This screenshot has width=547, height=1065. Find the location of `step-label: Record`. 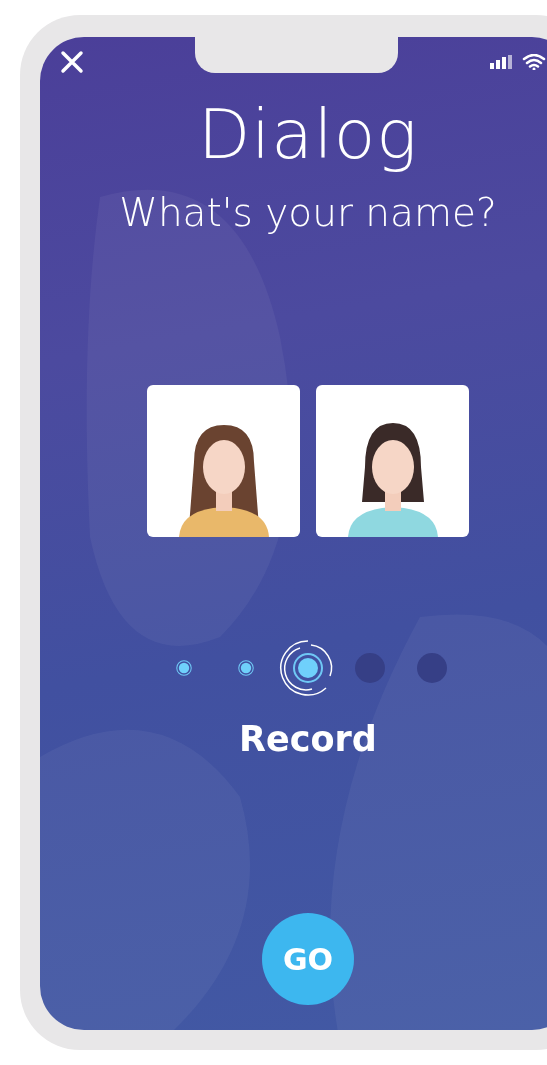

step-label: Record is located at coordinates (308, 739).